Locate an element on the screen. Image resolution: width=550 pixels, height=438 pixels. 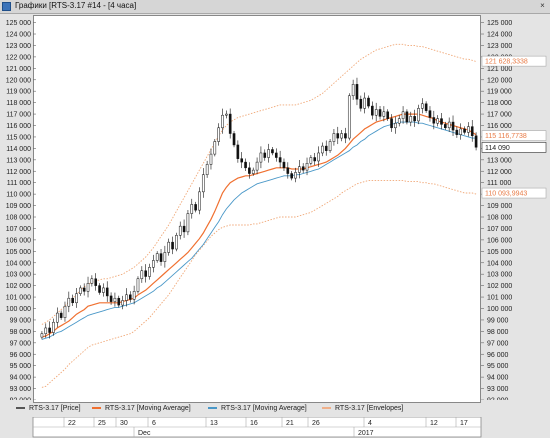
chart-window-icon is located at coordinates (6, 6).